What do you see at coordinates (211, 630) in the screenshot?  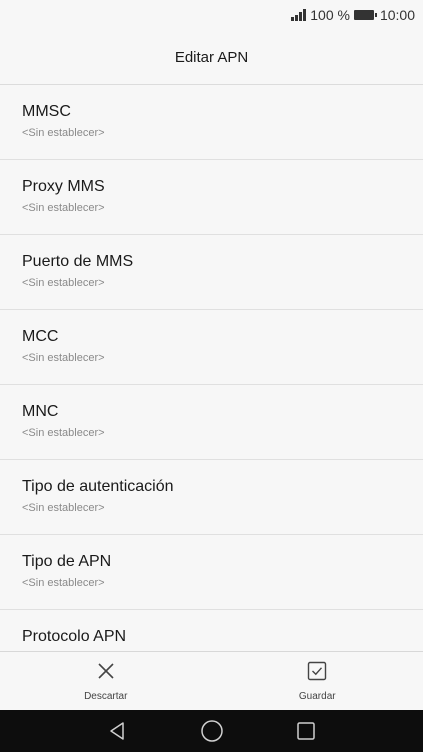 I see `setting-apn-protocol: Protocolo APN` at bounding box center [211, 630].